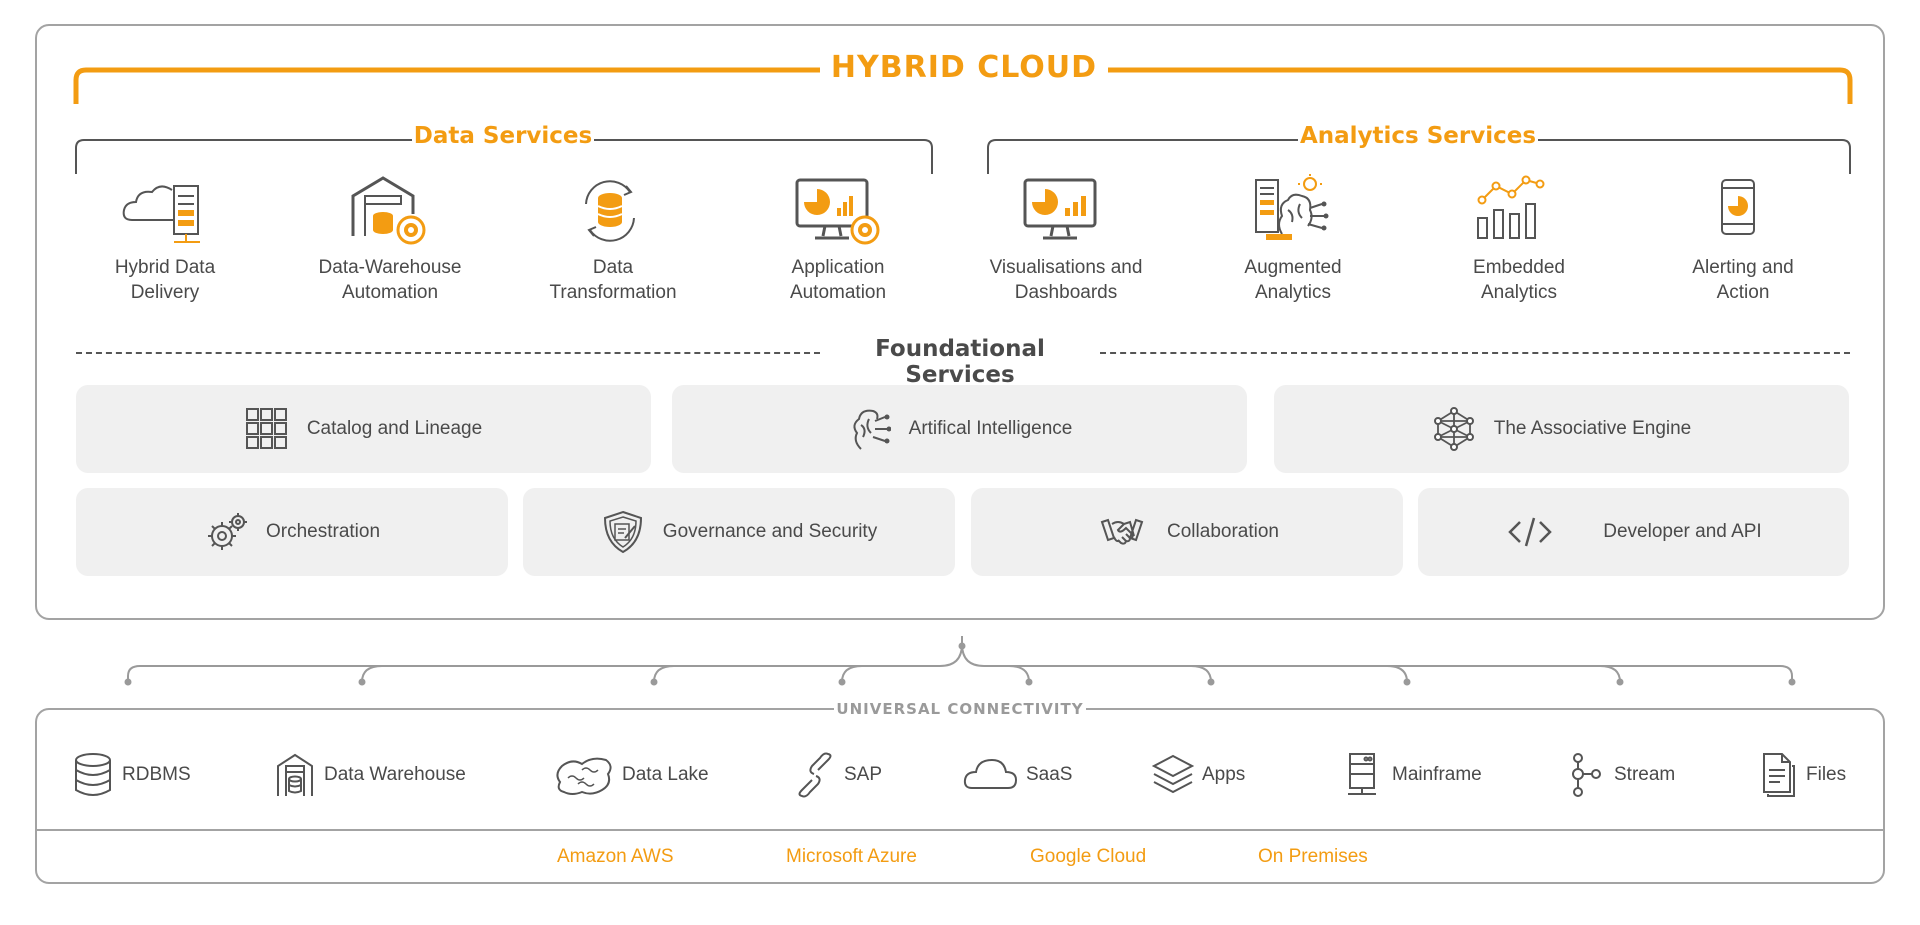 Image resolution: width=1920 pixels, height=925 pixels. I want to click on source-label: Mainframe, so click(1437, 774).